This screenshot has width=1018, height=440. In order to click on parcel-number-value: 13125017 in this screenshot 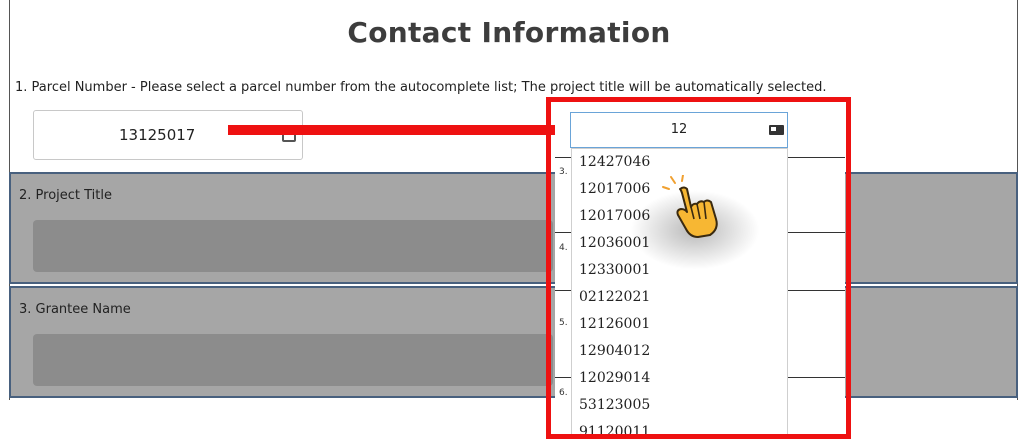, I will do `click(157, 135)`.